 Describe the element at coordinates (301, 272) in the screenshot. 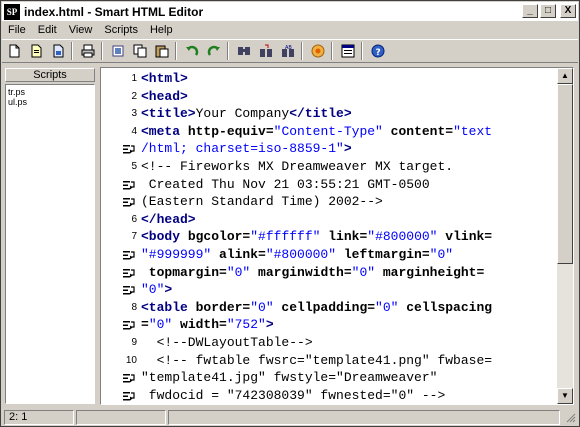

I see `code-token: marginwidth=` at that location.